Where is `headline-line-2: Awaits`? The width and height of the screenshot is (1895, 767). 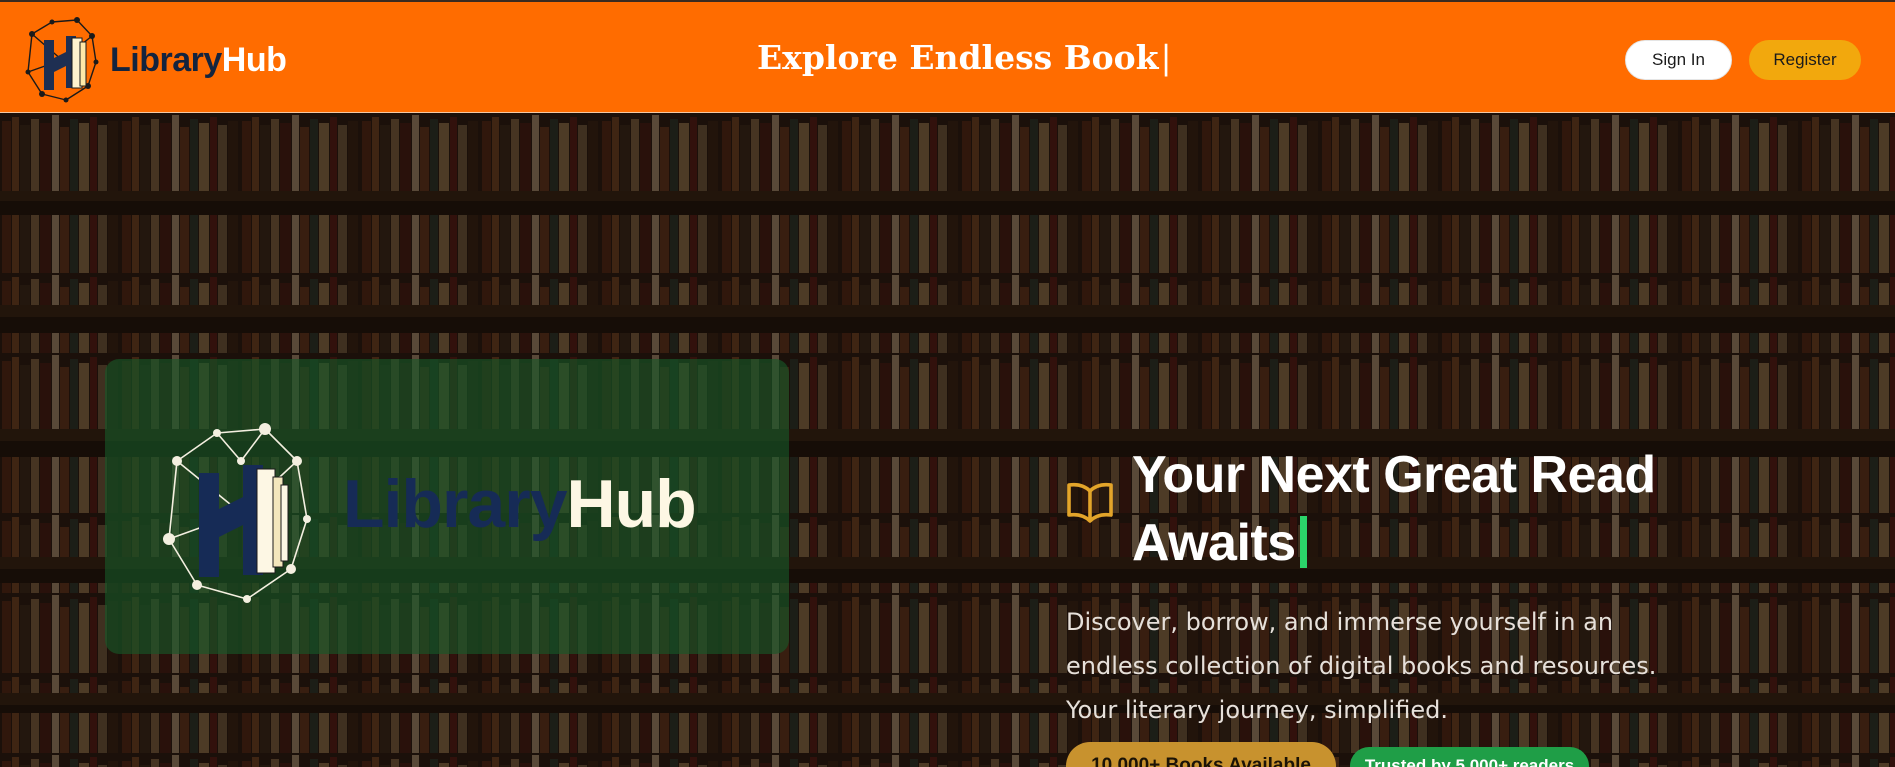 headline-line-2: Awaits is located at coordinates (1214, 543).